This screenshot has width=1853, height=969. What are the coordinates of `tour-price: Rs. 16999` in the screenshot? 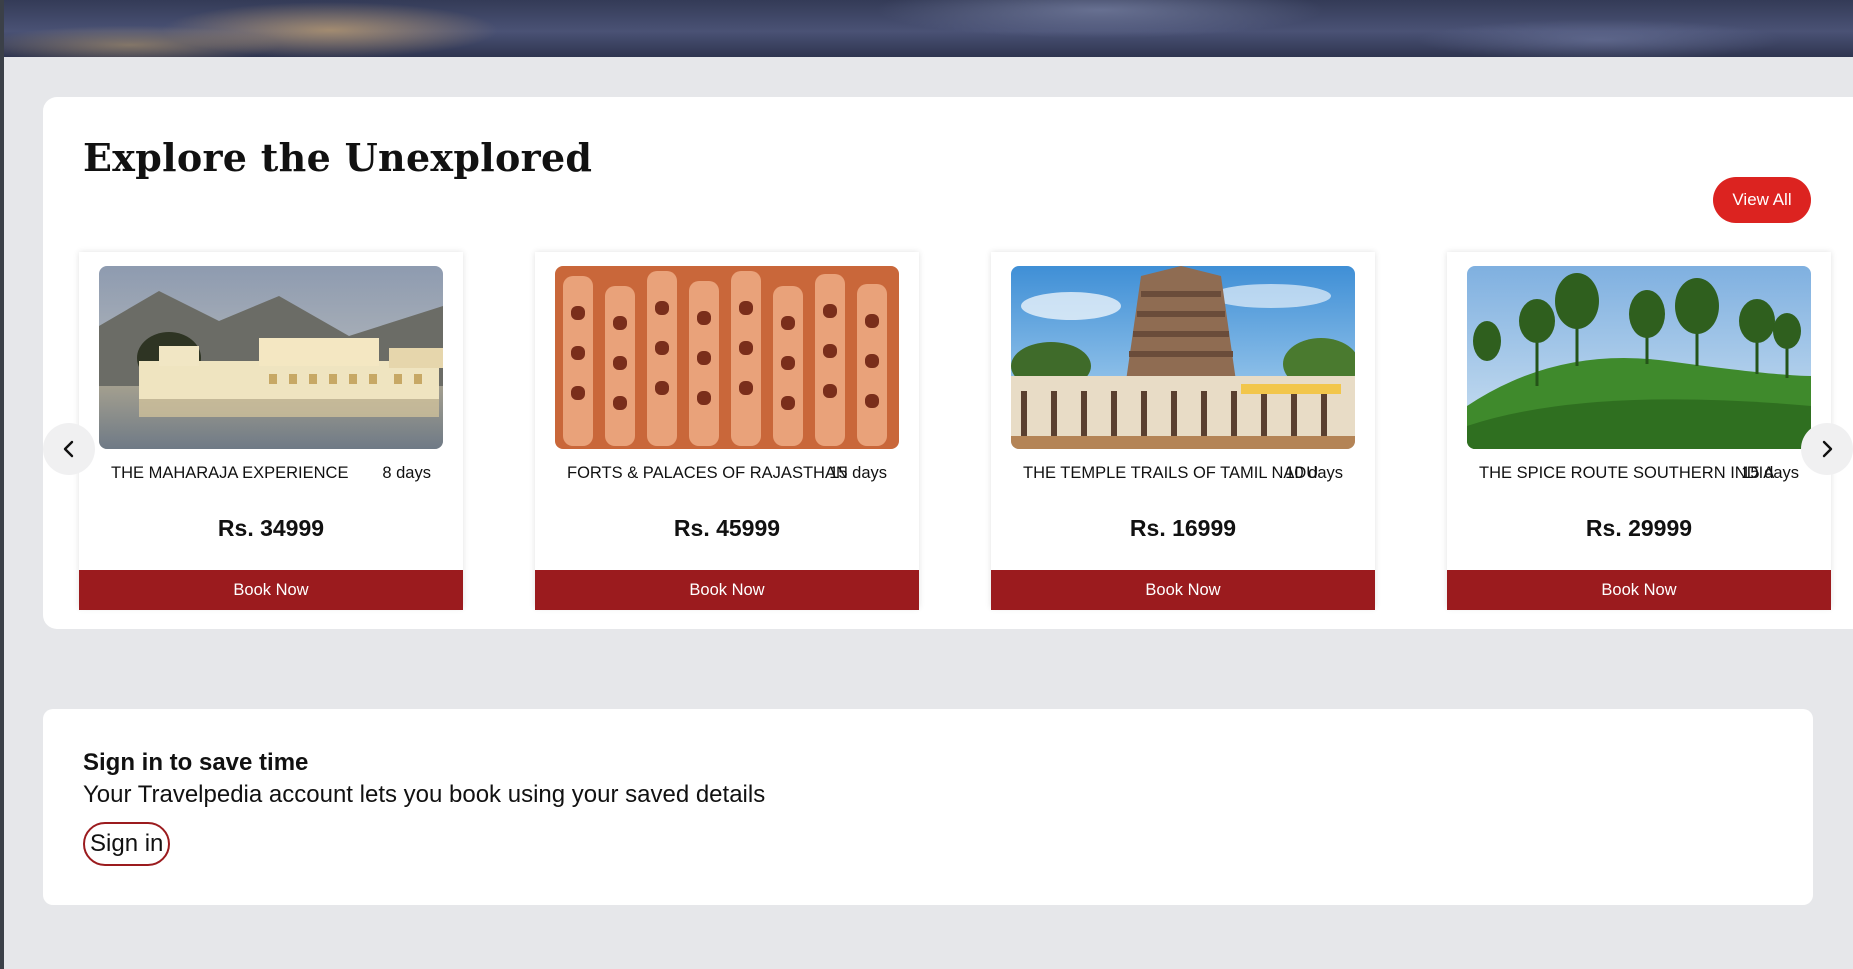 It's located at (1183, 528).